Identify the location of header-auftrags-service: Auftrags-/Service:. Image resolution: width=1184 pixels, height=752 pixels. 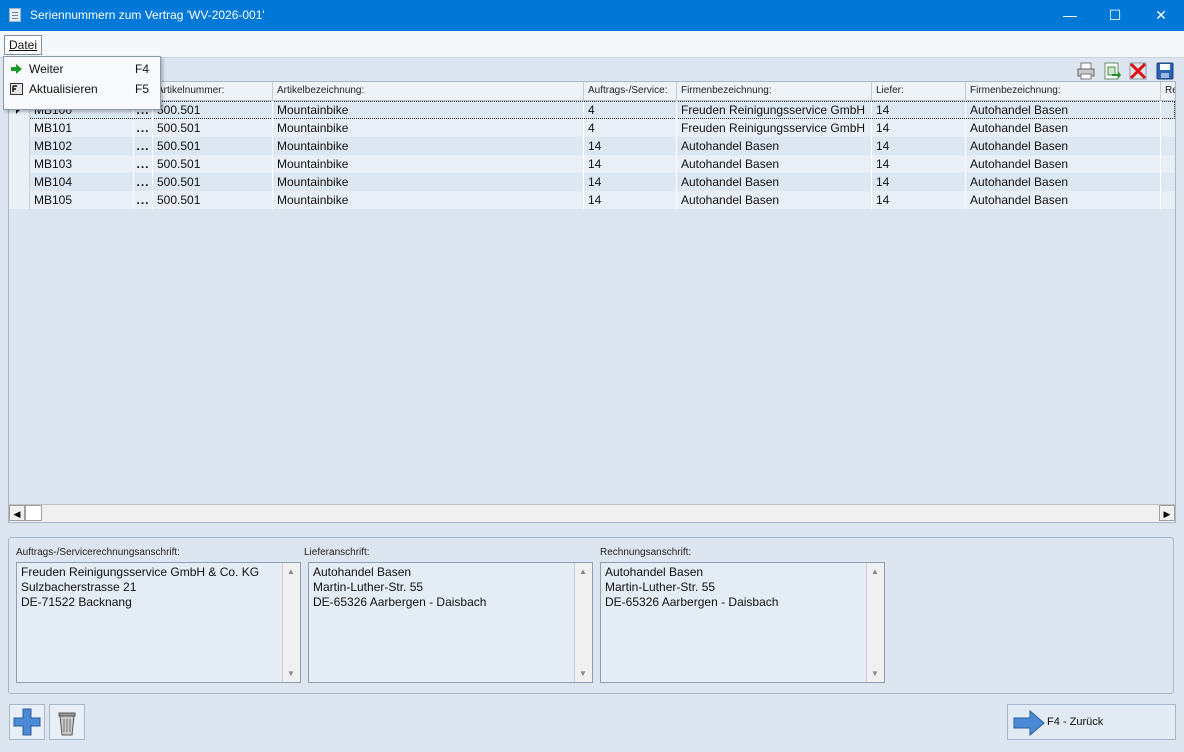
(630, 91).